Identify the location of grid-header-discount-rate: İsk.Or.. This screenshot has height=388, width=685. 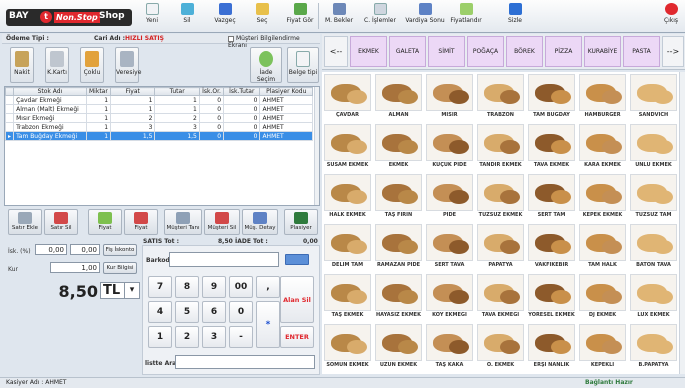
(211, 91).